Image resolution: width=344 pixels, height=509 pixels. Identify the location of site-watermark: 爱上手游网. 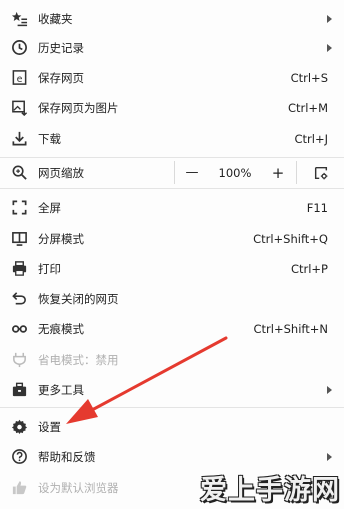
(270, 490).